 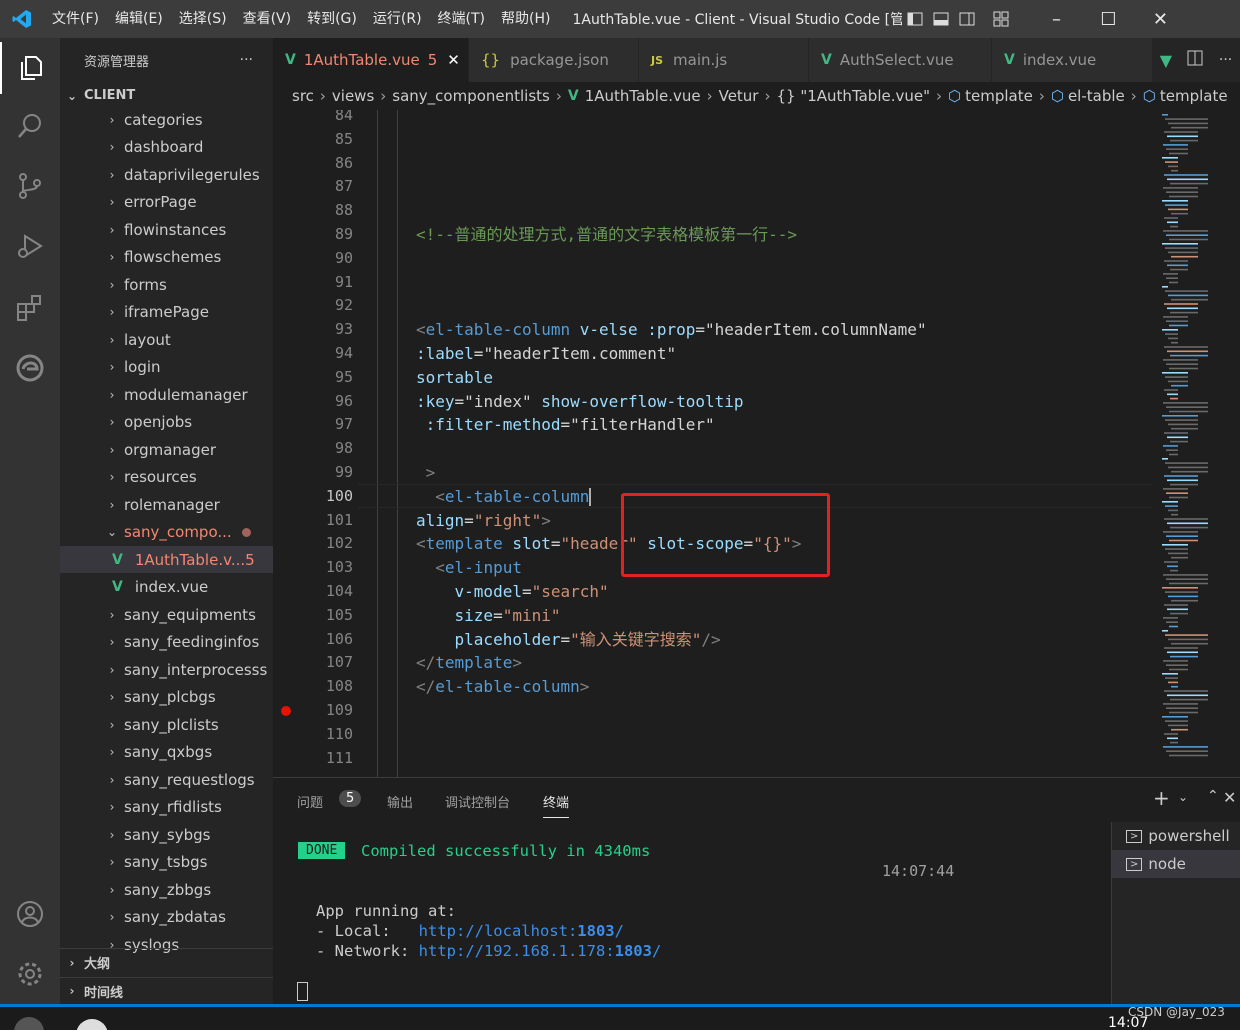 What do you see at coordinates (400, 801) in the screenshot?
I see `tab-output: 输出` at bounding box center [400, 801].